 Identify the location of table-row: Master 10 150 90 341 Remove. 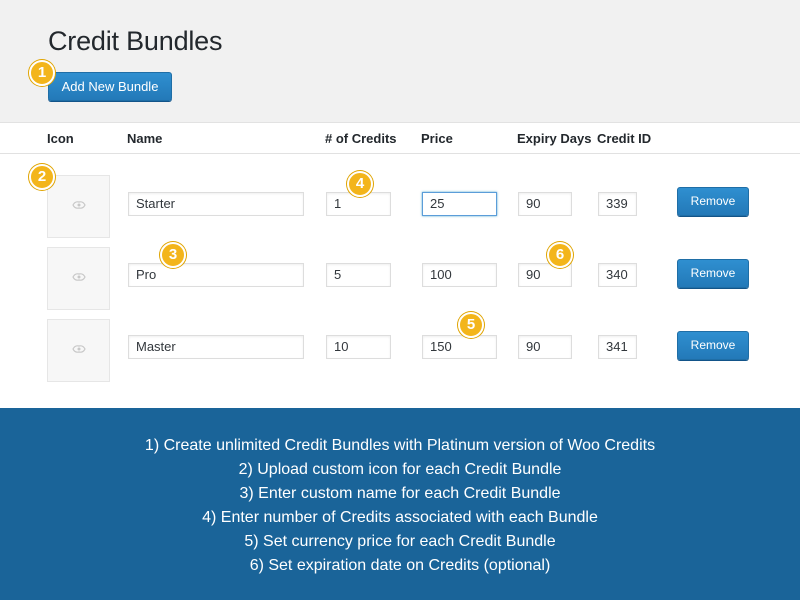
(400, 351).